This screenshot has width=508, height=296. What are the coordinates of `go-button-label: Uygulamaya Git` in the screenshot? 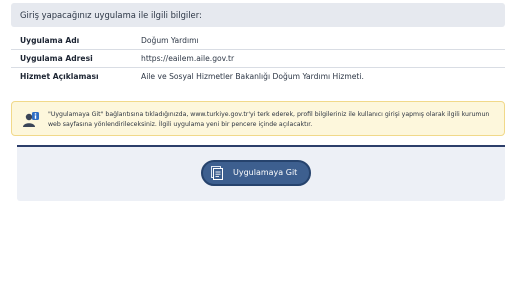 It's located at (265, 172).